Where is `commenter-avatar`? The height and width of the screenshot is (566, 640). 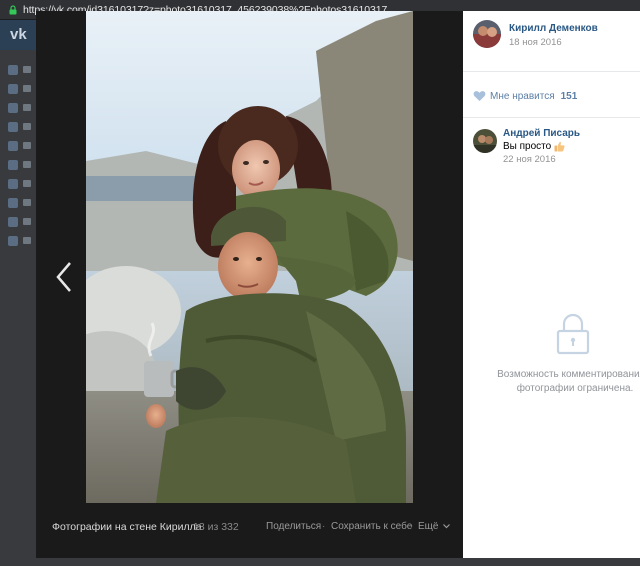
commenter-avatar is located at coordinates (485, 141).